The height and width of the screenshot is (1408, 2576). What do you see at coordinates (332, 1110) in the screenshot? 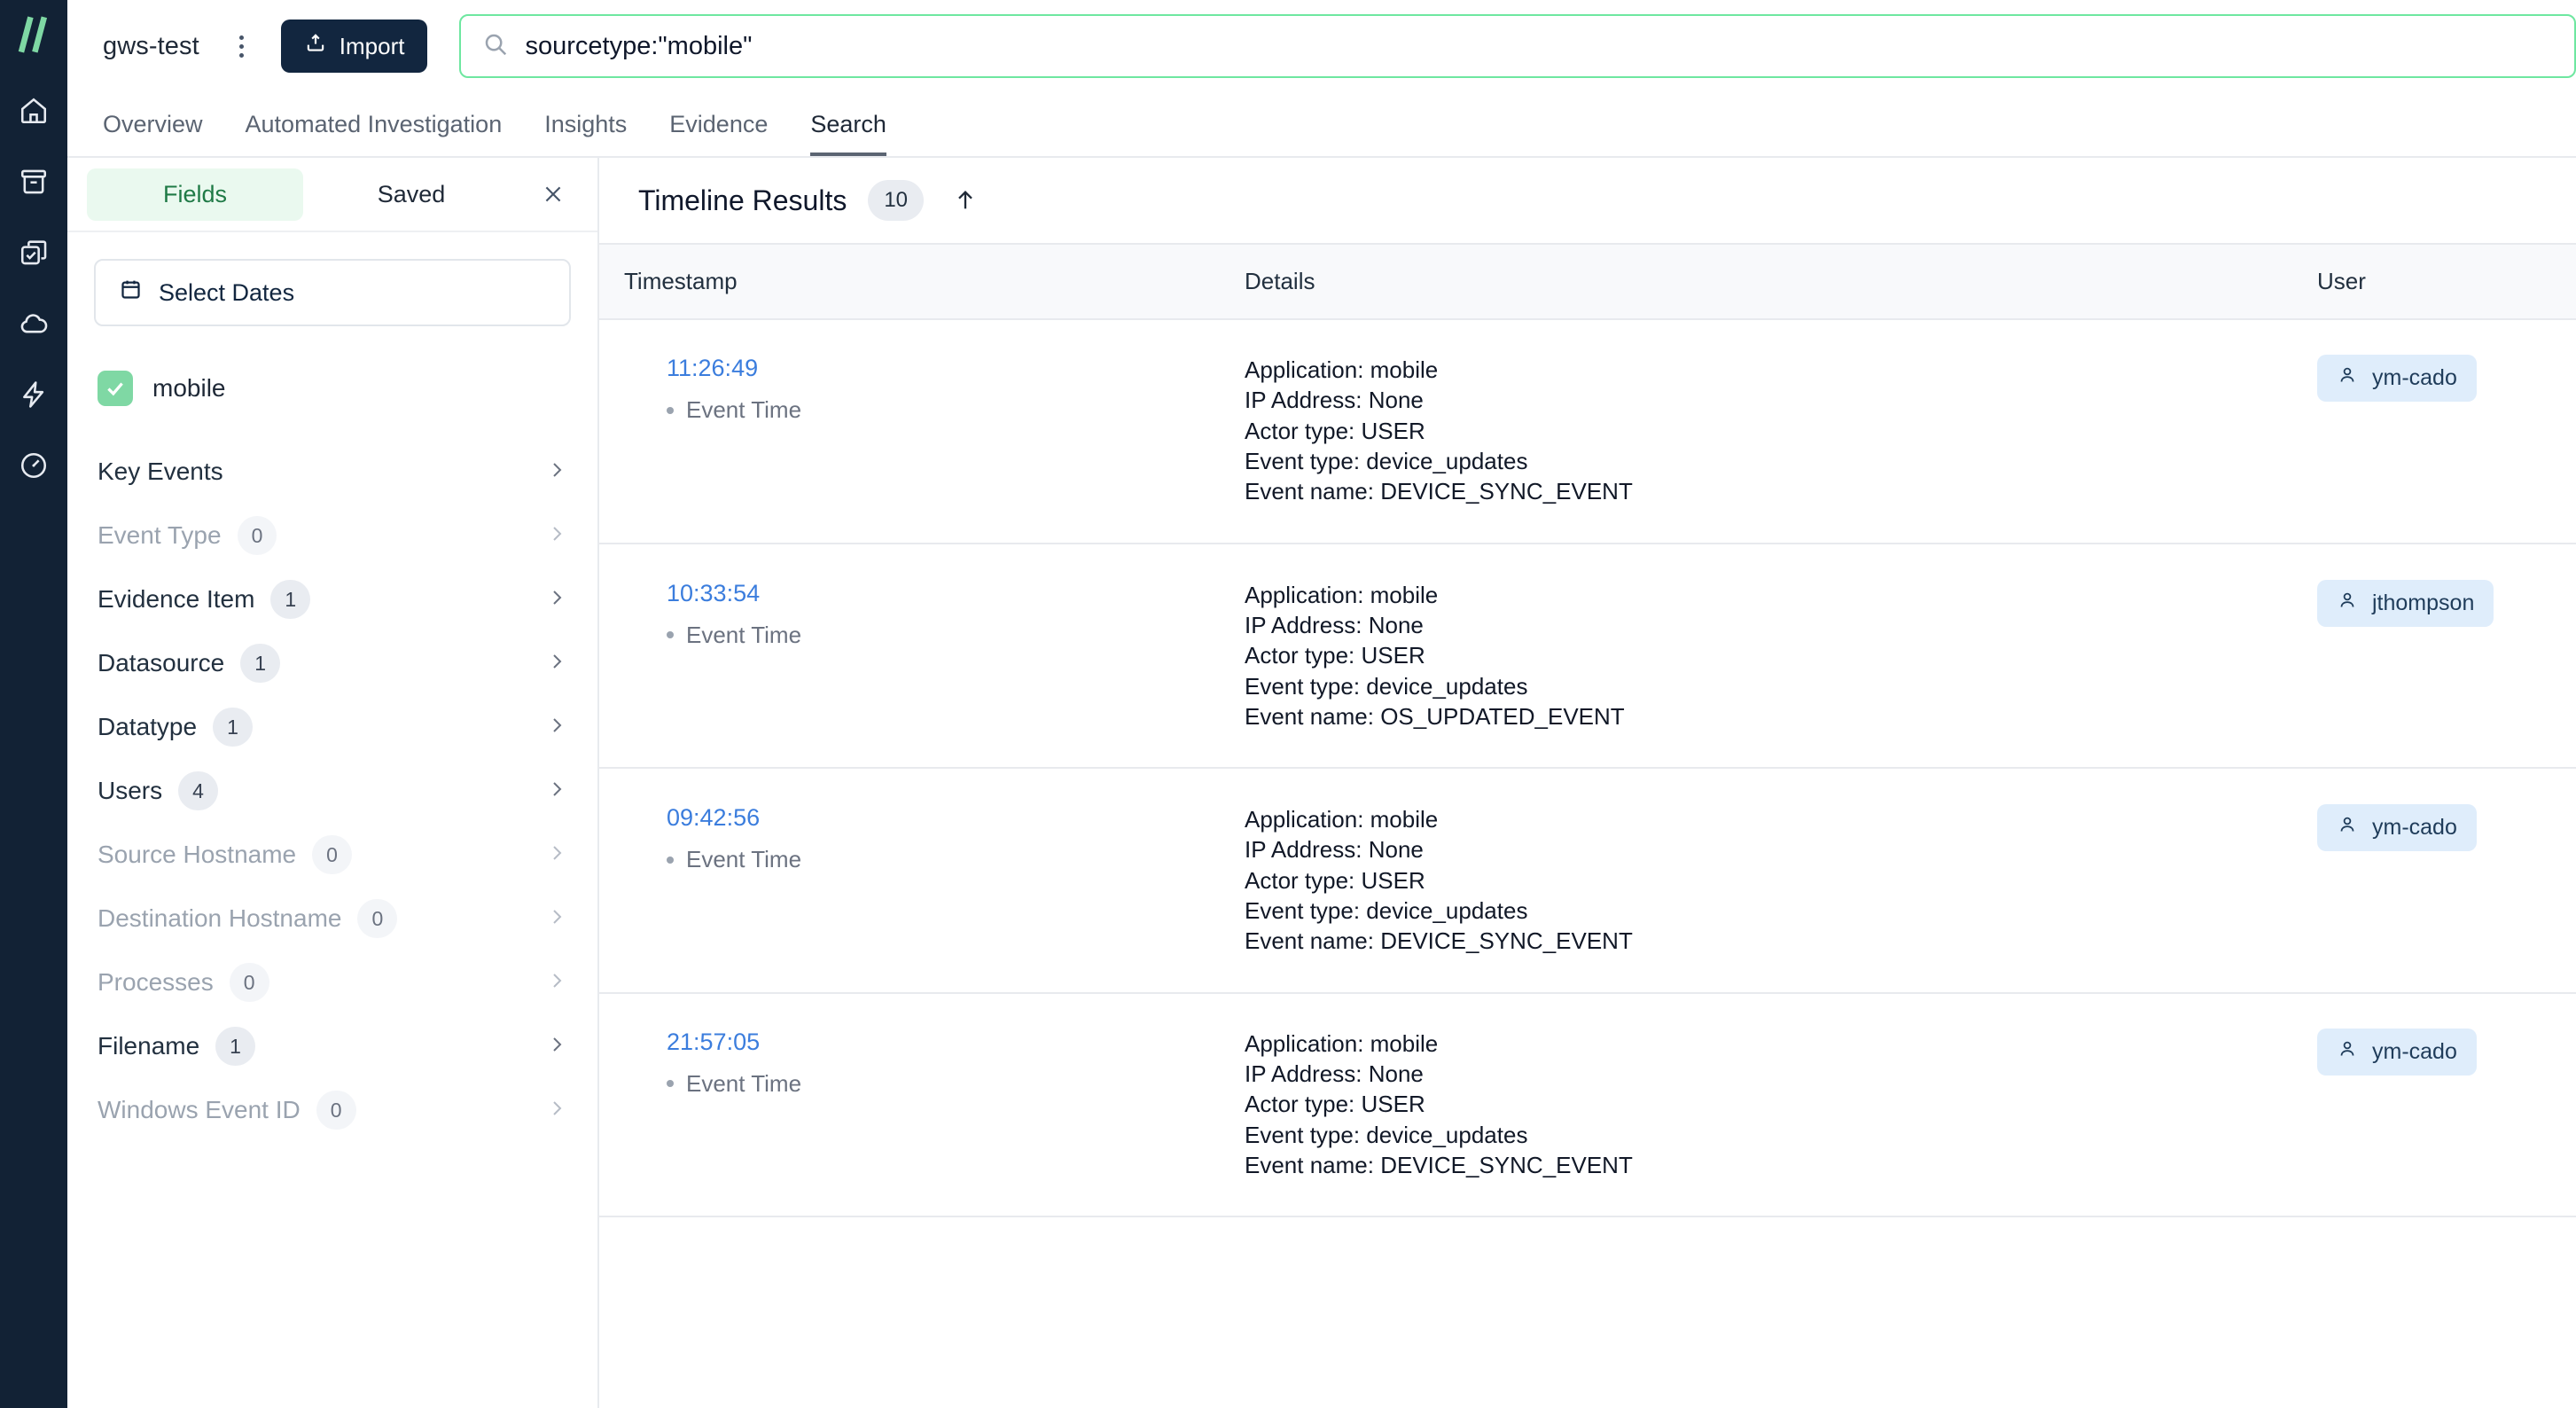
I see `field-row: Windows Event ID 0` at bounding box center [332, 1110].